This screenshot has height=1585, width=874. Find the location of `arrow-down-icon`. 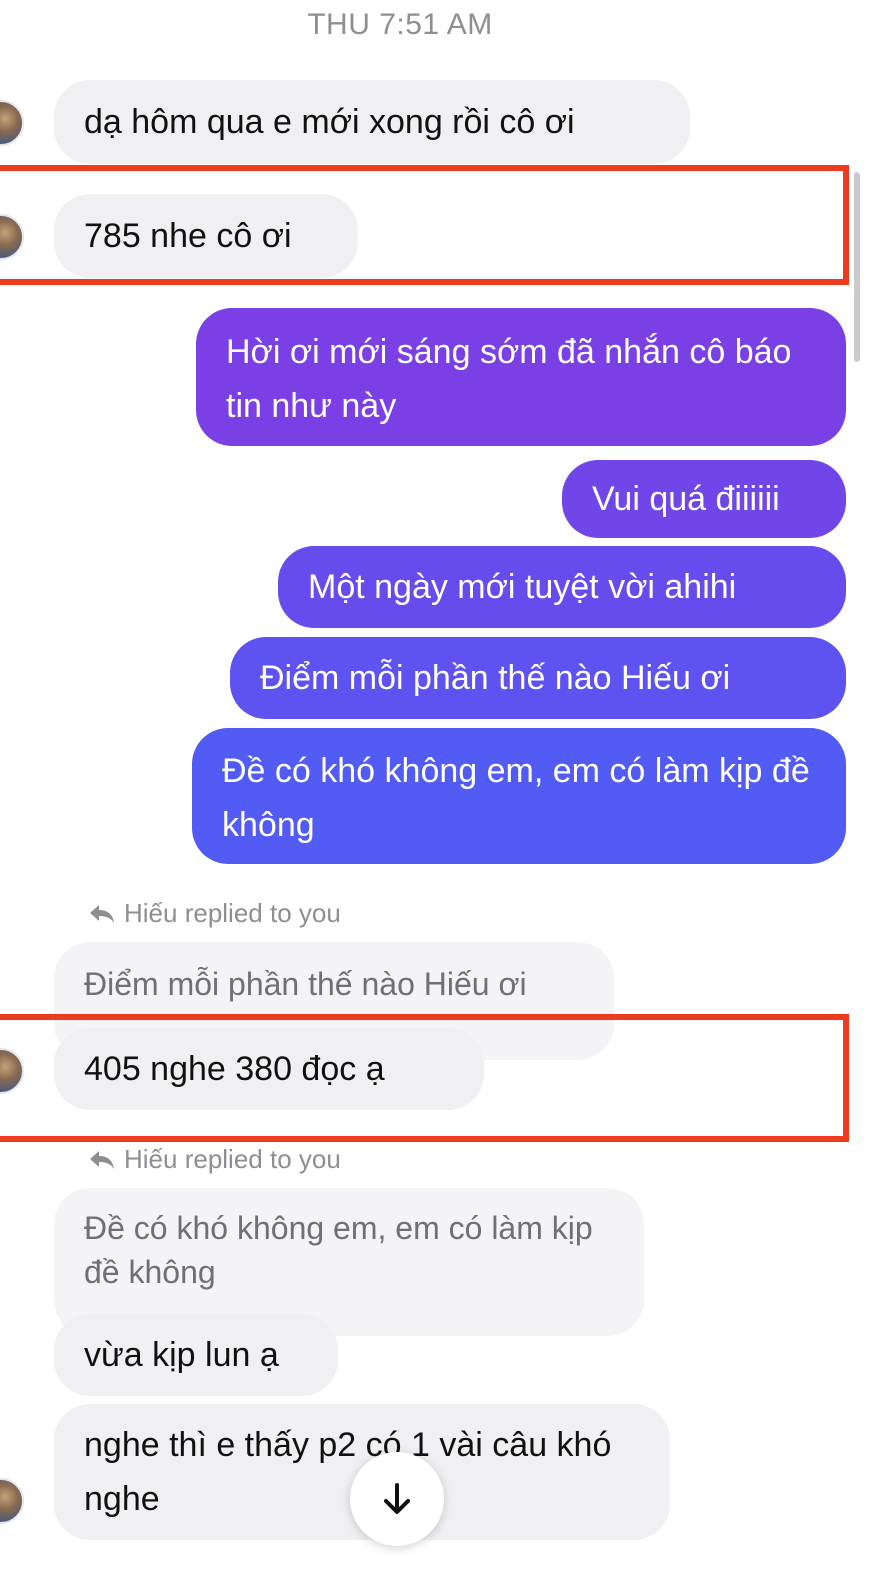

arrow-down-icon is located at coordinates (397, 1498).